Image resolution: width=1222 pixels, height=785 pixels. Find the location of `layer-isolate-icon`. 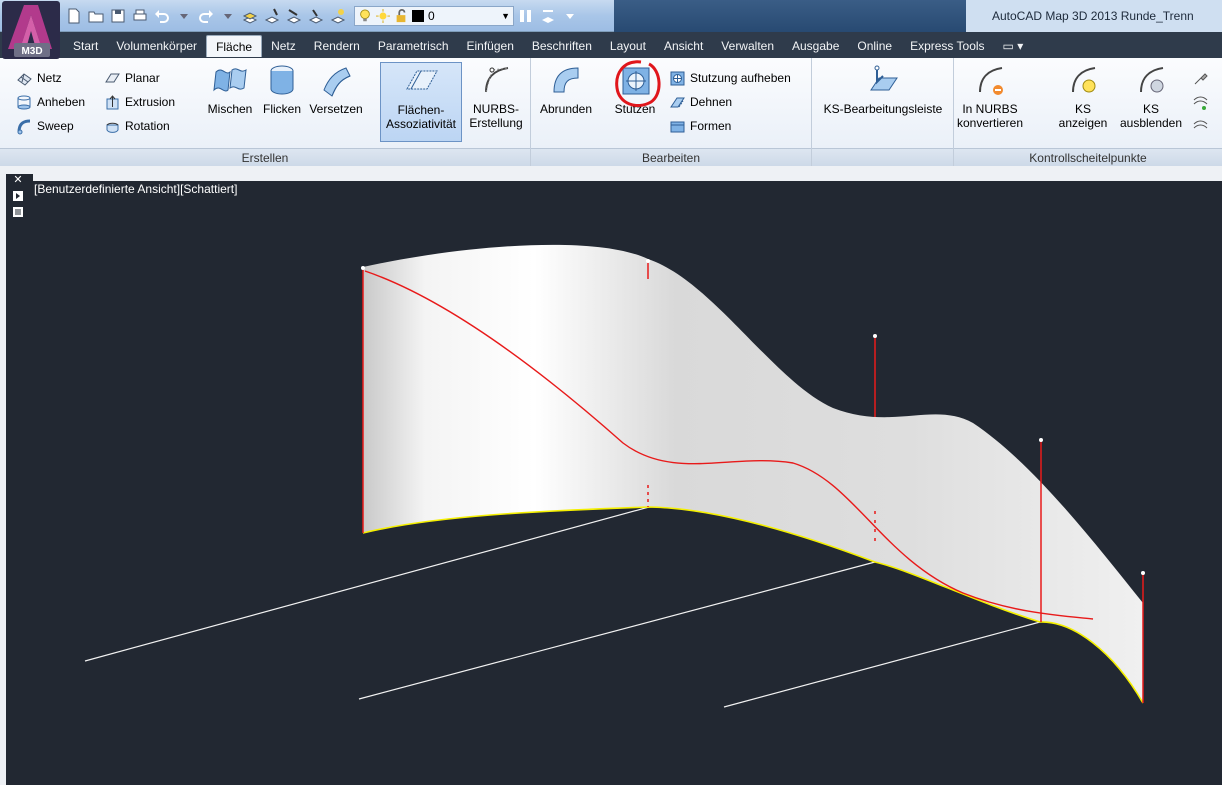

layer-isolate-icon is located at coordinates (316, 16).